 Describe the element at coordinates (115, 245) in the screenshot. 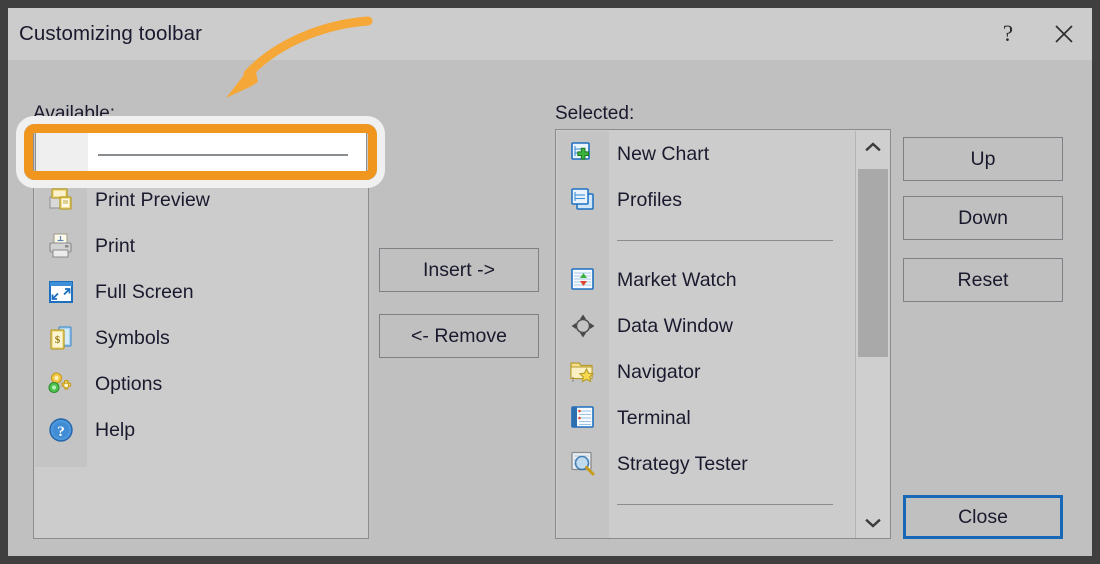

I see `list-item-label: Print` at that location.